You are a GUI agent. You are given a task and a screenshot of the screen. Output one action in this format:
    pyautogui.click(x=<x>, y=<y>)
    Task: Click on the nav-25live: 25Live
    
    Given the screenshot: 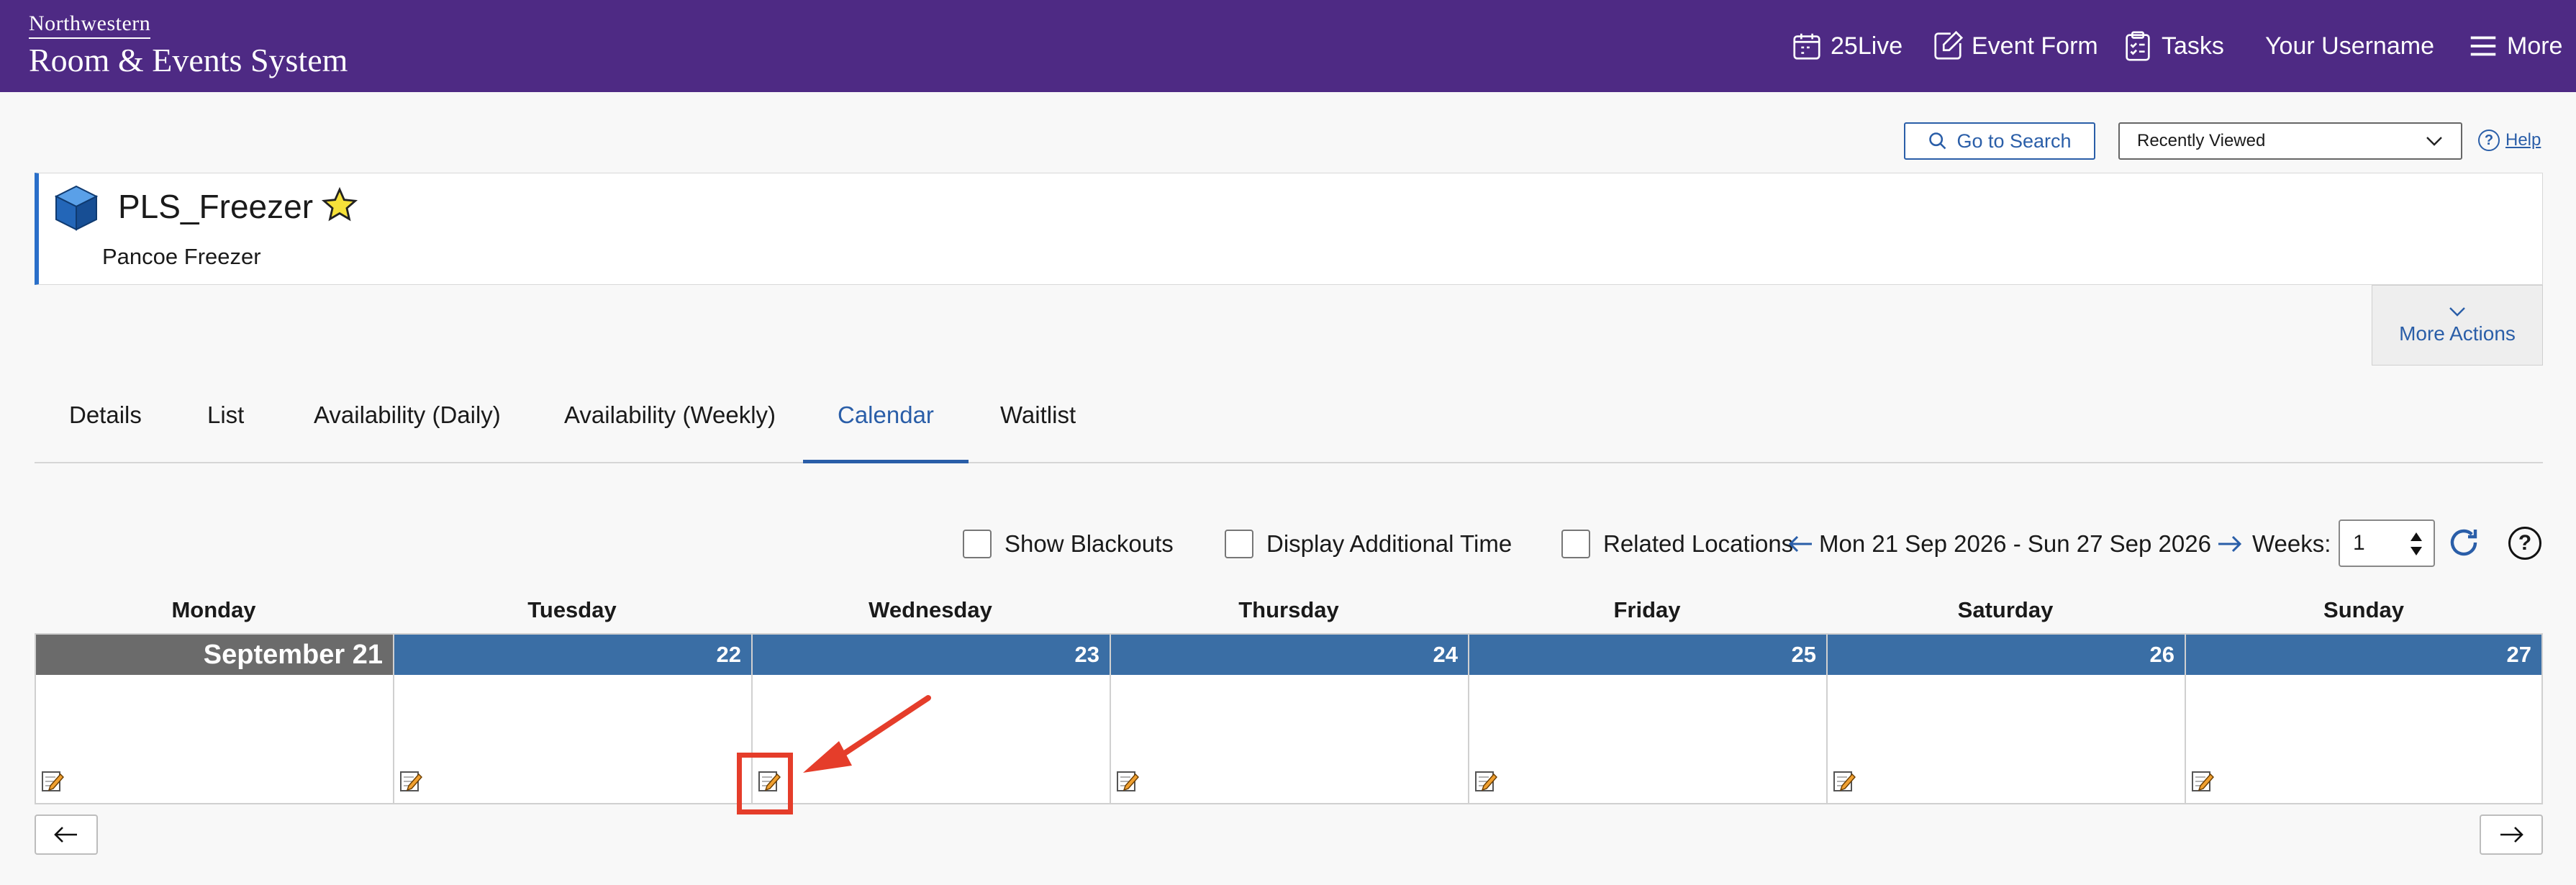 What is the action you would take?
    pyautogui.click(x=1846, y=46)
    